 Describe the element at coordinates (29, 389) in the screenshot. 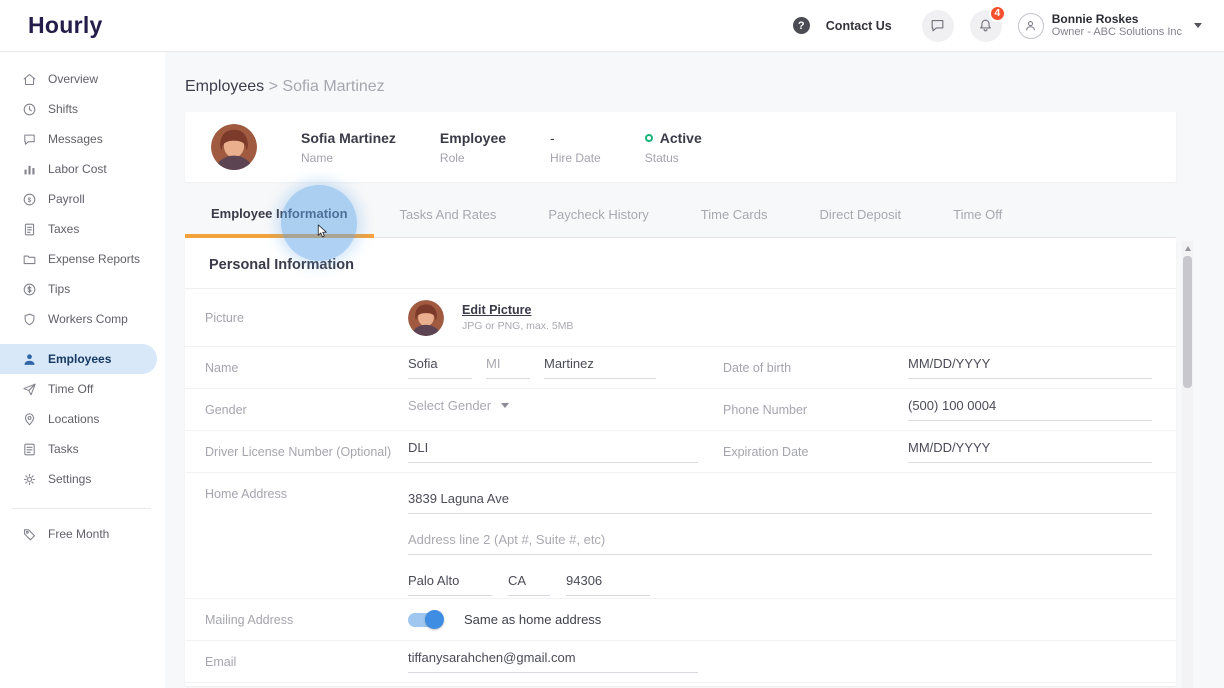

I see `paper-plane-icon` at that location.